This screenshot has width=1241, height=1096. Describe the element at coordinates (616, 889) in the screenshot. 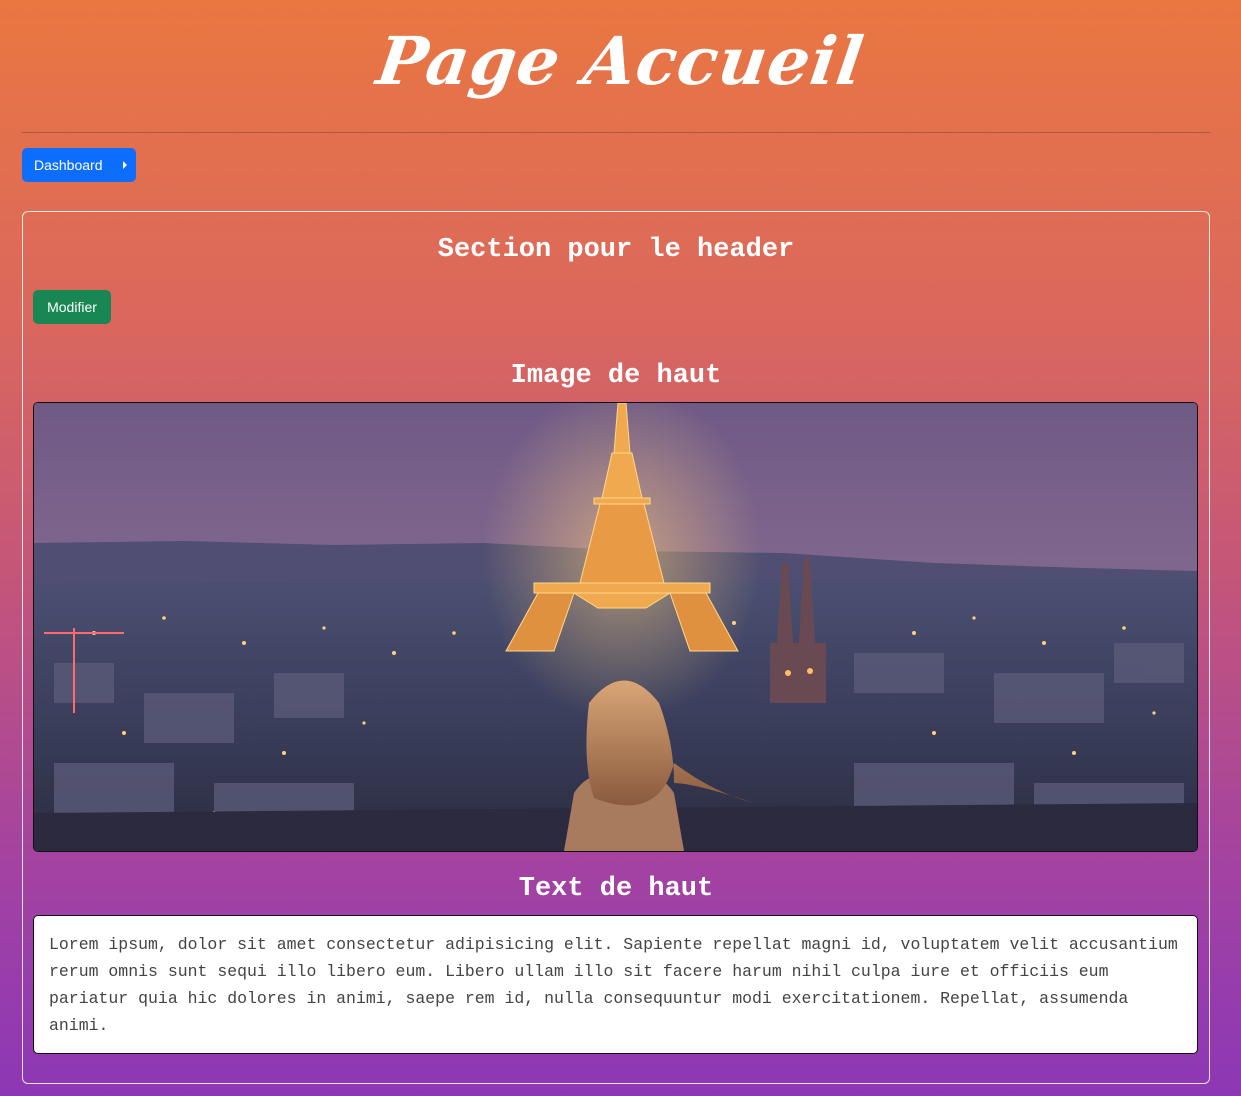

I see `text-heading: Text de haut` at that location.